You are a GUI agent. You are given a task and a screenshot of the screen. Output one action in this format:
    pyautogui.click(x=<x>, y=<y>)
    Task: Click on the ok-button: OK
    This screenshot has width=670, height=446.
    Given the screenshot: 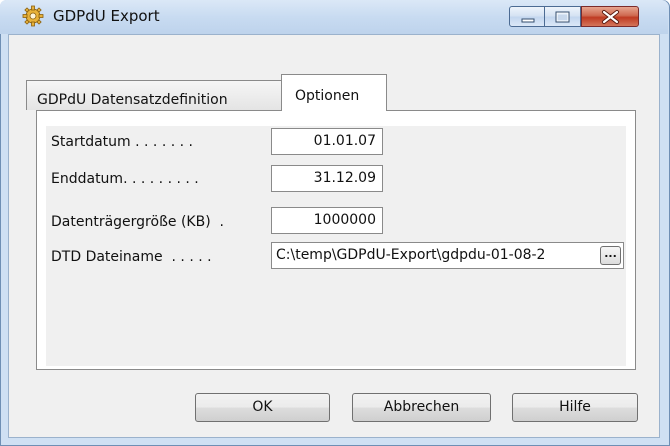 What is the action you would take?
    pyautogui.click(x=262, y=407)
    